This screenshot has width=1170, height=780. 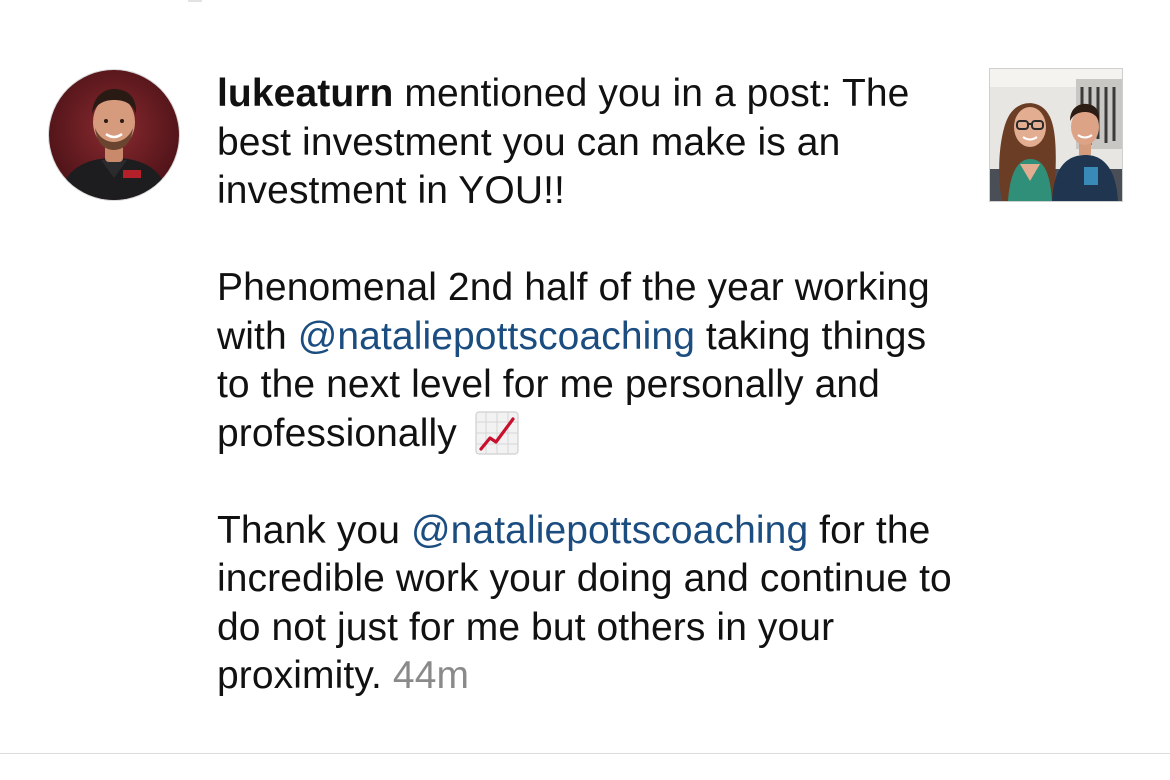 What do you see at coordinates (585, 753) in the screenshot?
I see `bottom-divider` at bounding box center [585, 753].